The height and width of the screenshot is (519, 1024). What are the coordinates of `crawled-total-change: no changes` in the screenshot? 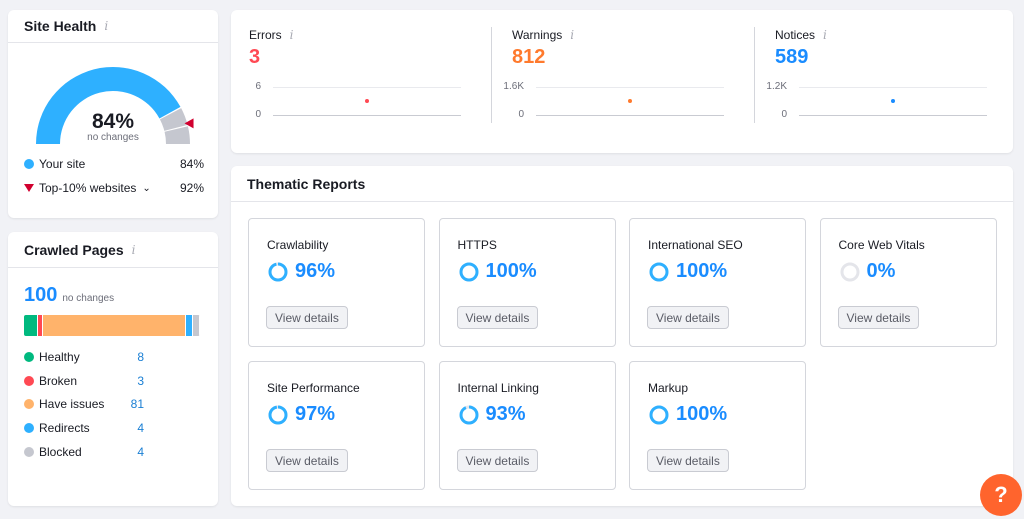 It's located at (88, 298).